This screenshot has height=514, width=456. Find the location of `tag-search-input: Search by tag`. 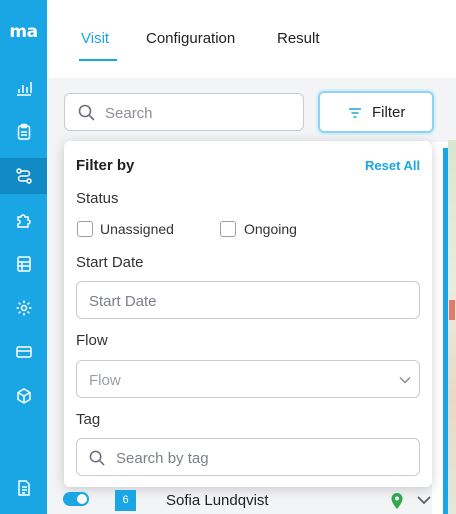

tag-search-input: Search by tag is located at coordinates (248, 457).